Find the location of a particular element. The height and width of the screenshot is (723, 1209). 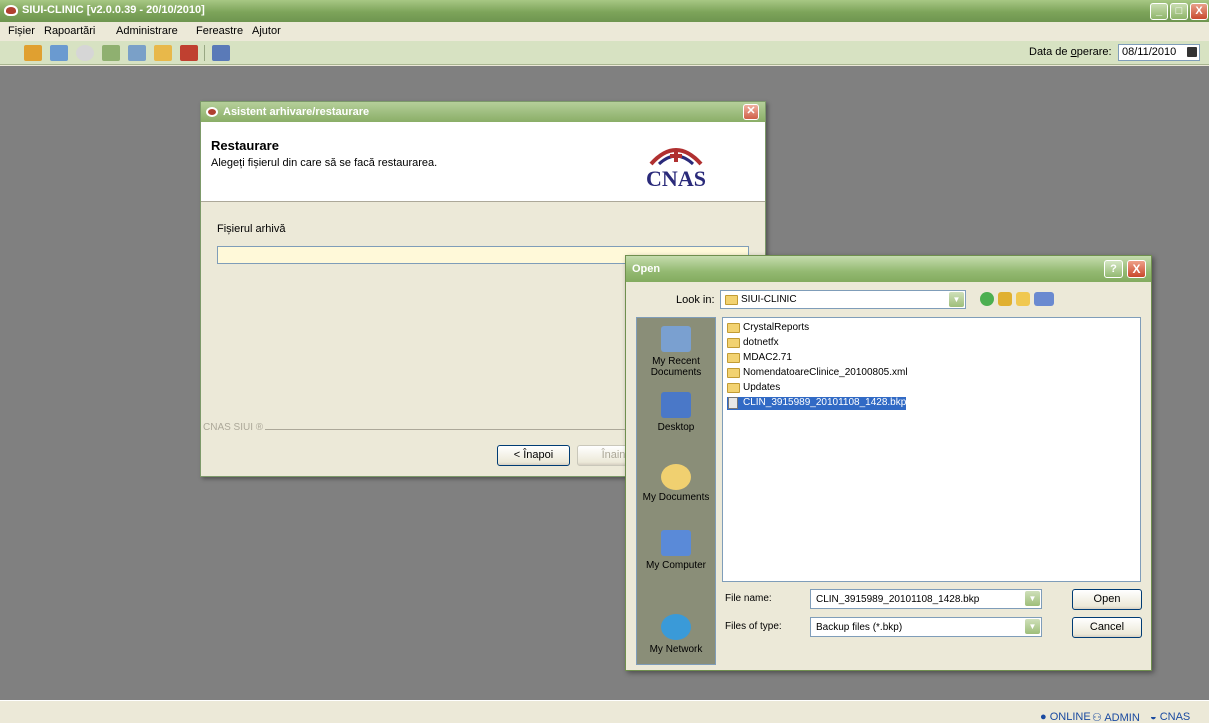

cnas-logo: CNAS is located at coordinates (676, 167).